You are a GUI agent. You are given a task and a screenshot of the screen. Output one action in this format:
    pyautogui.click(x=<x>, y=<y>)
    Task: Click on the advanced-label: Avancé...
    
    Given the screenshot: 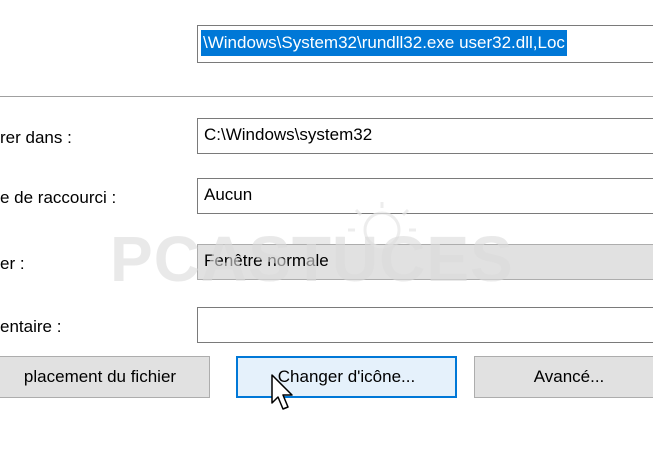 What is the action you would take?
    pyautogui.click(x=569, y=376)
    